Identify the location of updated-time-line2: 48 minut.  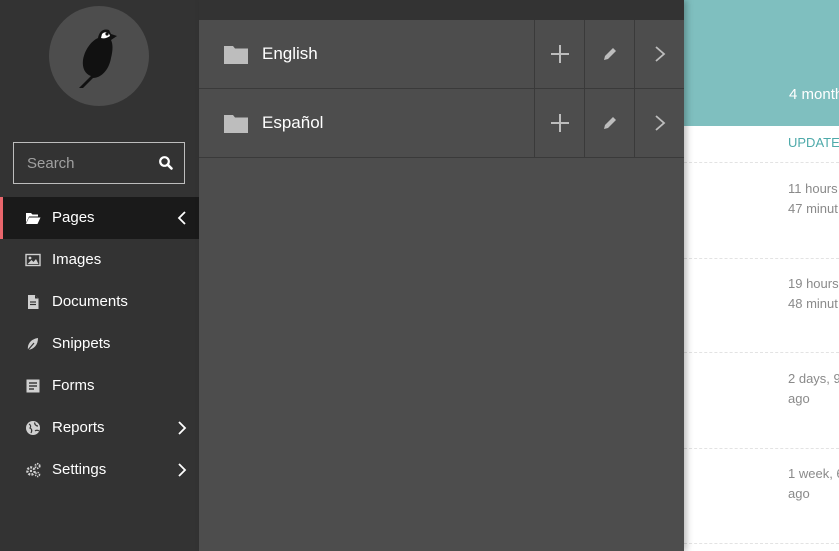
(813, 303).